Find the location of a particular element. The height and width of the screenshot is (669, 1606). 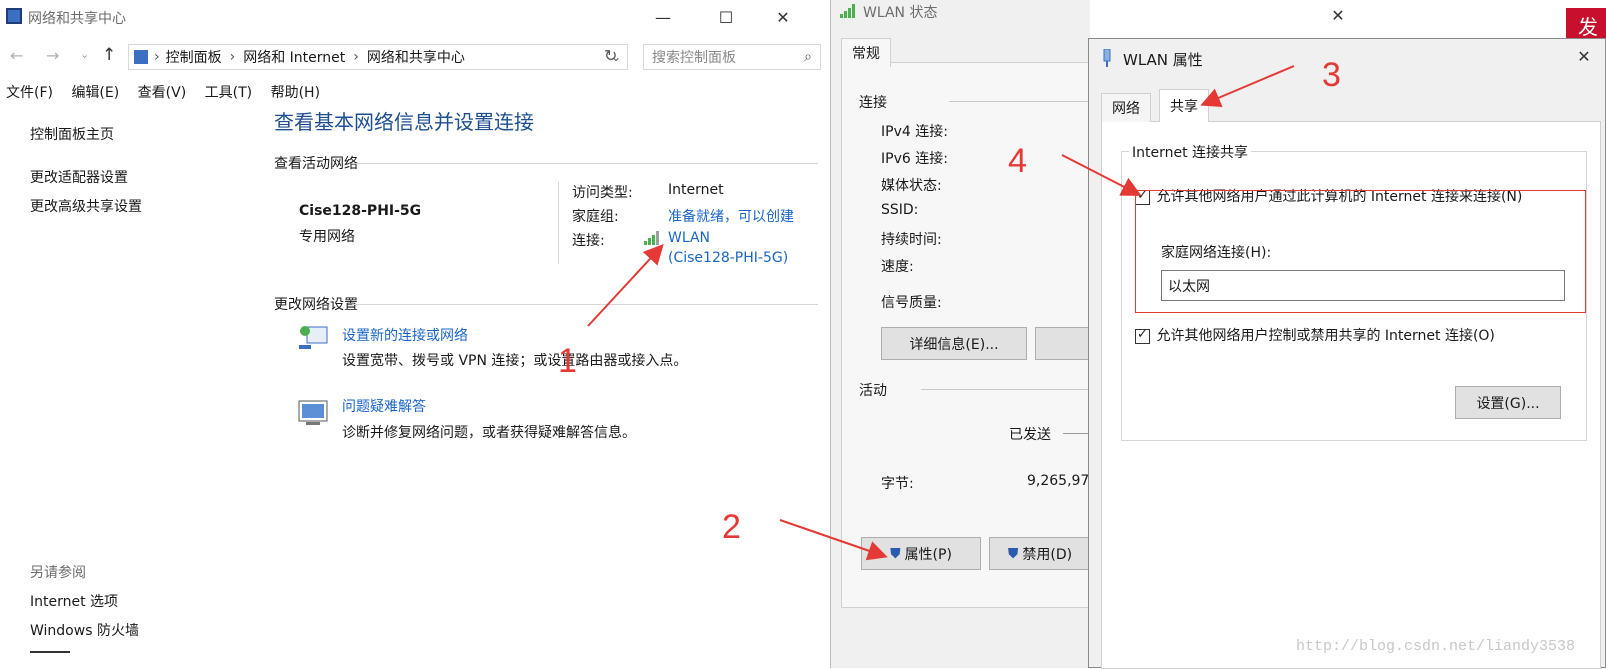

annotation-number-2: 2 is located at coordinates (731, 527).